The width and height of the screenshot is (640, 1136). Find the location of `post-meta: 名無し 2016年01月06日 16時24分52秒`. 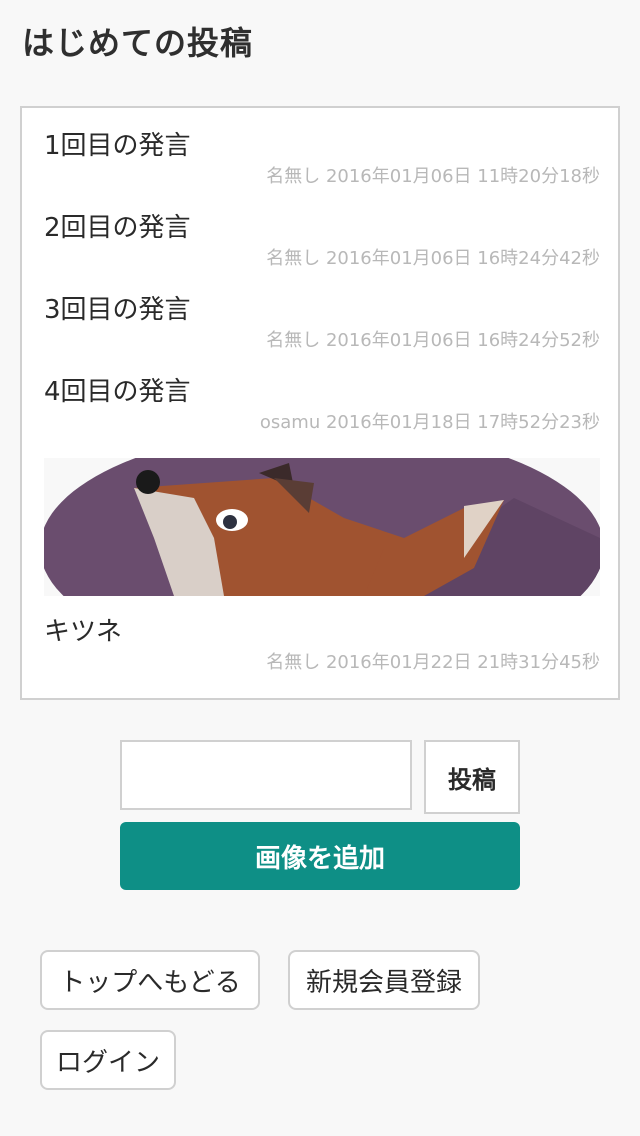

post-meta: 名無し 2016年01月06日 16時24分52秒 is located at coordinates (433, 340).